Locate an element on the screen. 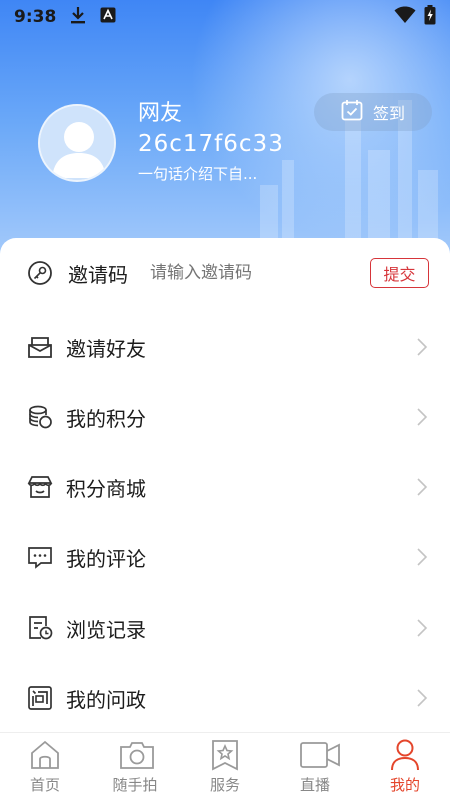 Image resolution: width=450 pixels, height=800 pixels. default-avatar-icon is located at coordinates (77, 143).